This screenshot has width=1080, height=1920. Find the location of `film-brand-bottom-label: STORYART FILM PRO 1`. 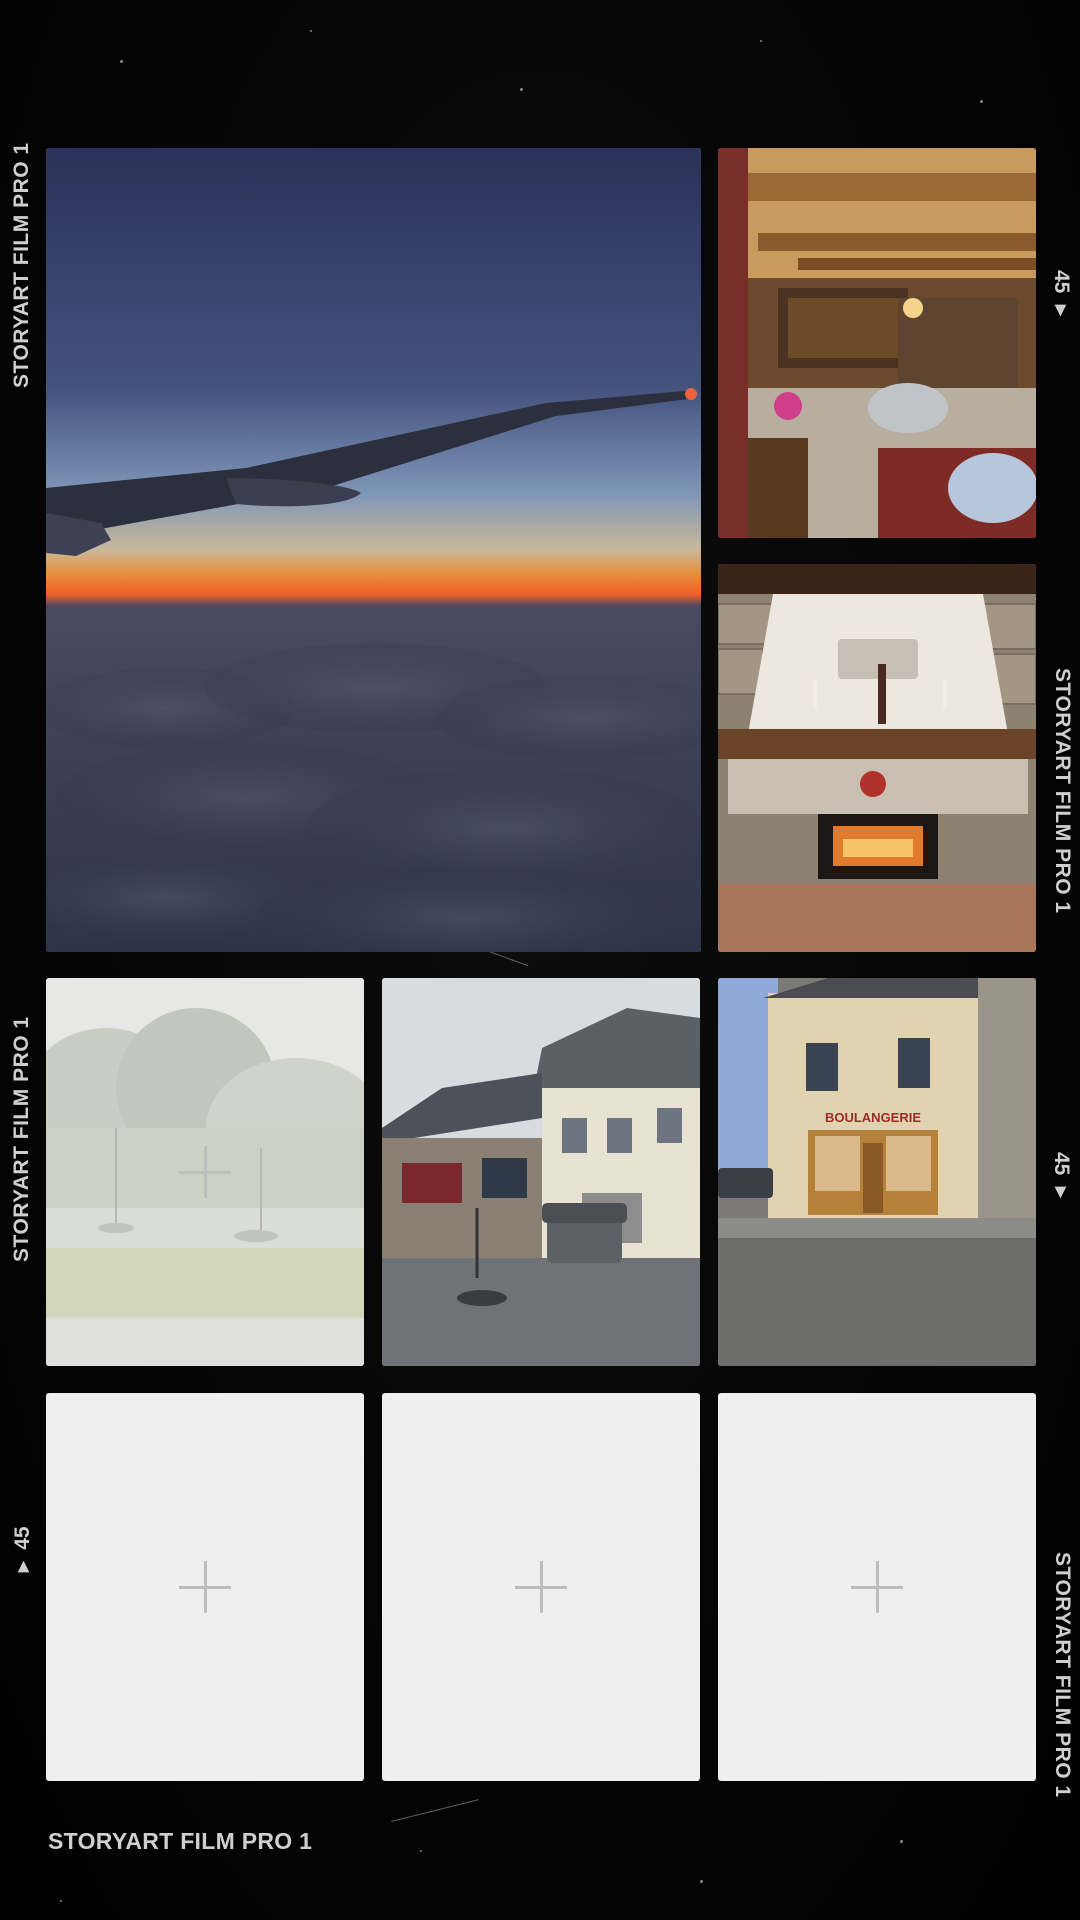

film-brand-bottom-label: STORYART FILM PRO 1 is located at coordinates (180, 1841).